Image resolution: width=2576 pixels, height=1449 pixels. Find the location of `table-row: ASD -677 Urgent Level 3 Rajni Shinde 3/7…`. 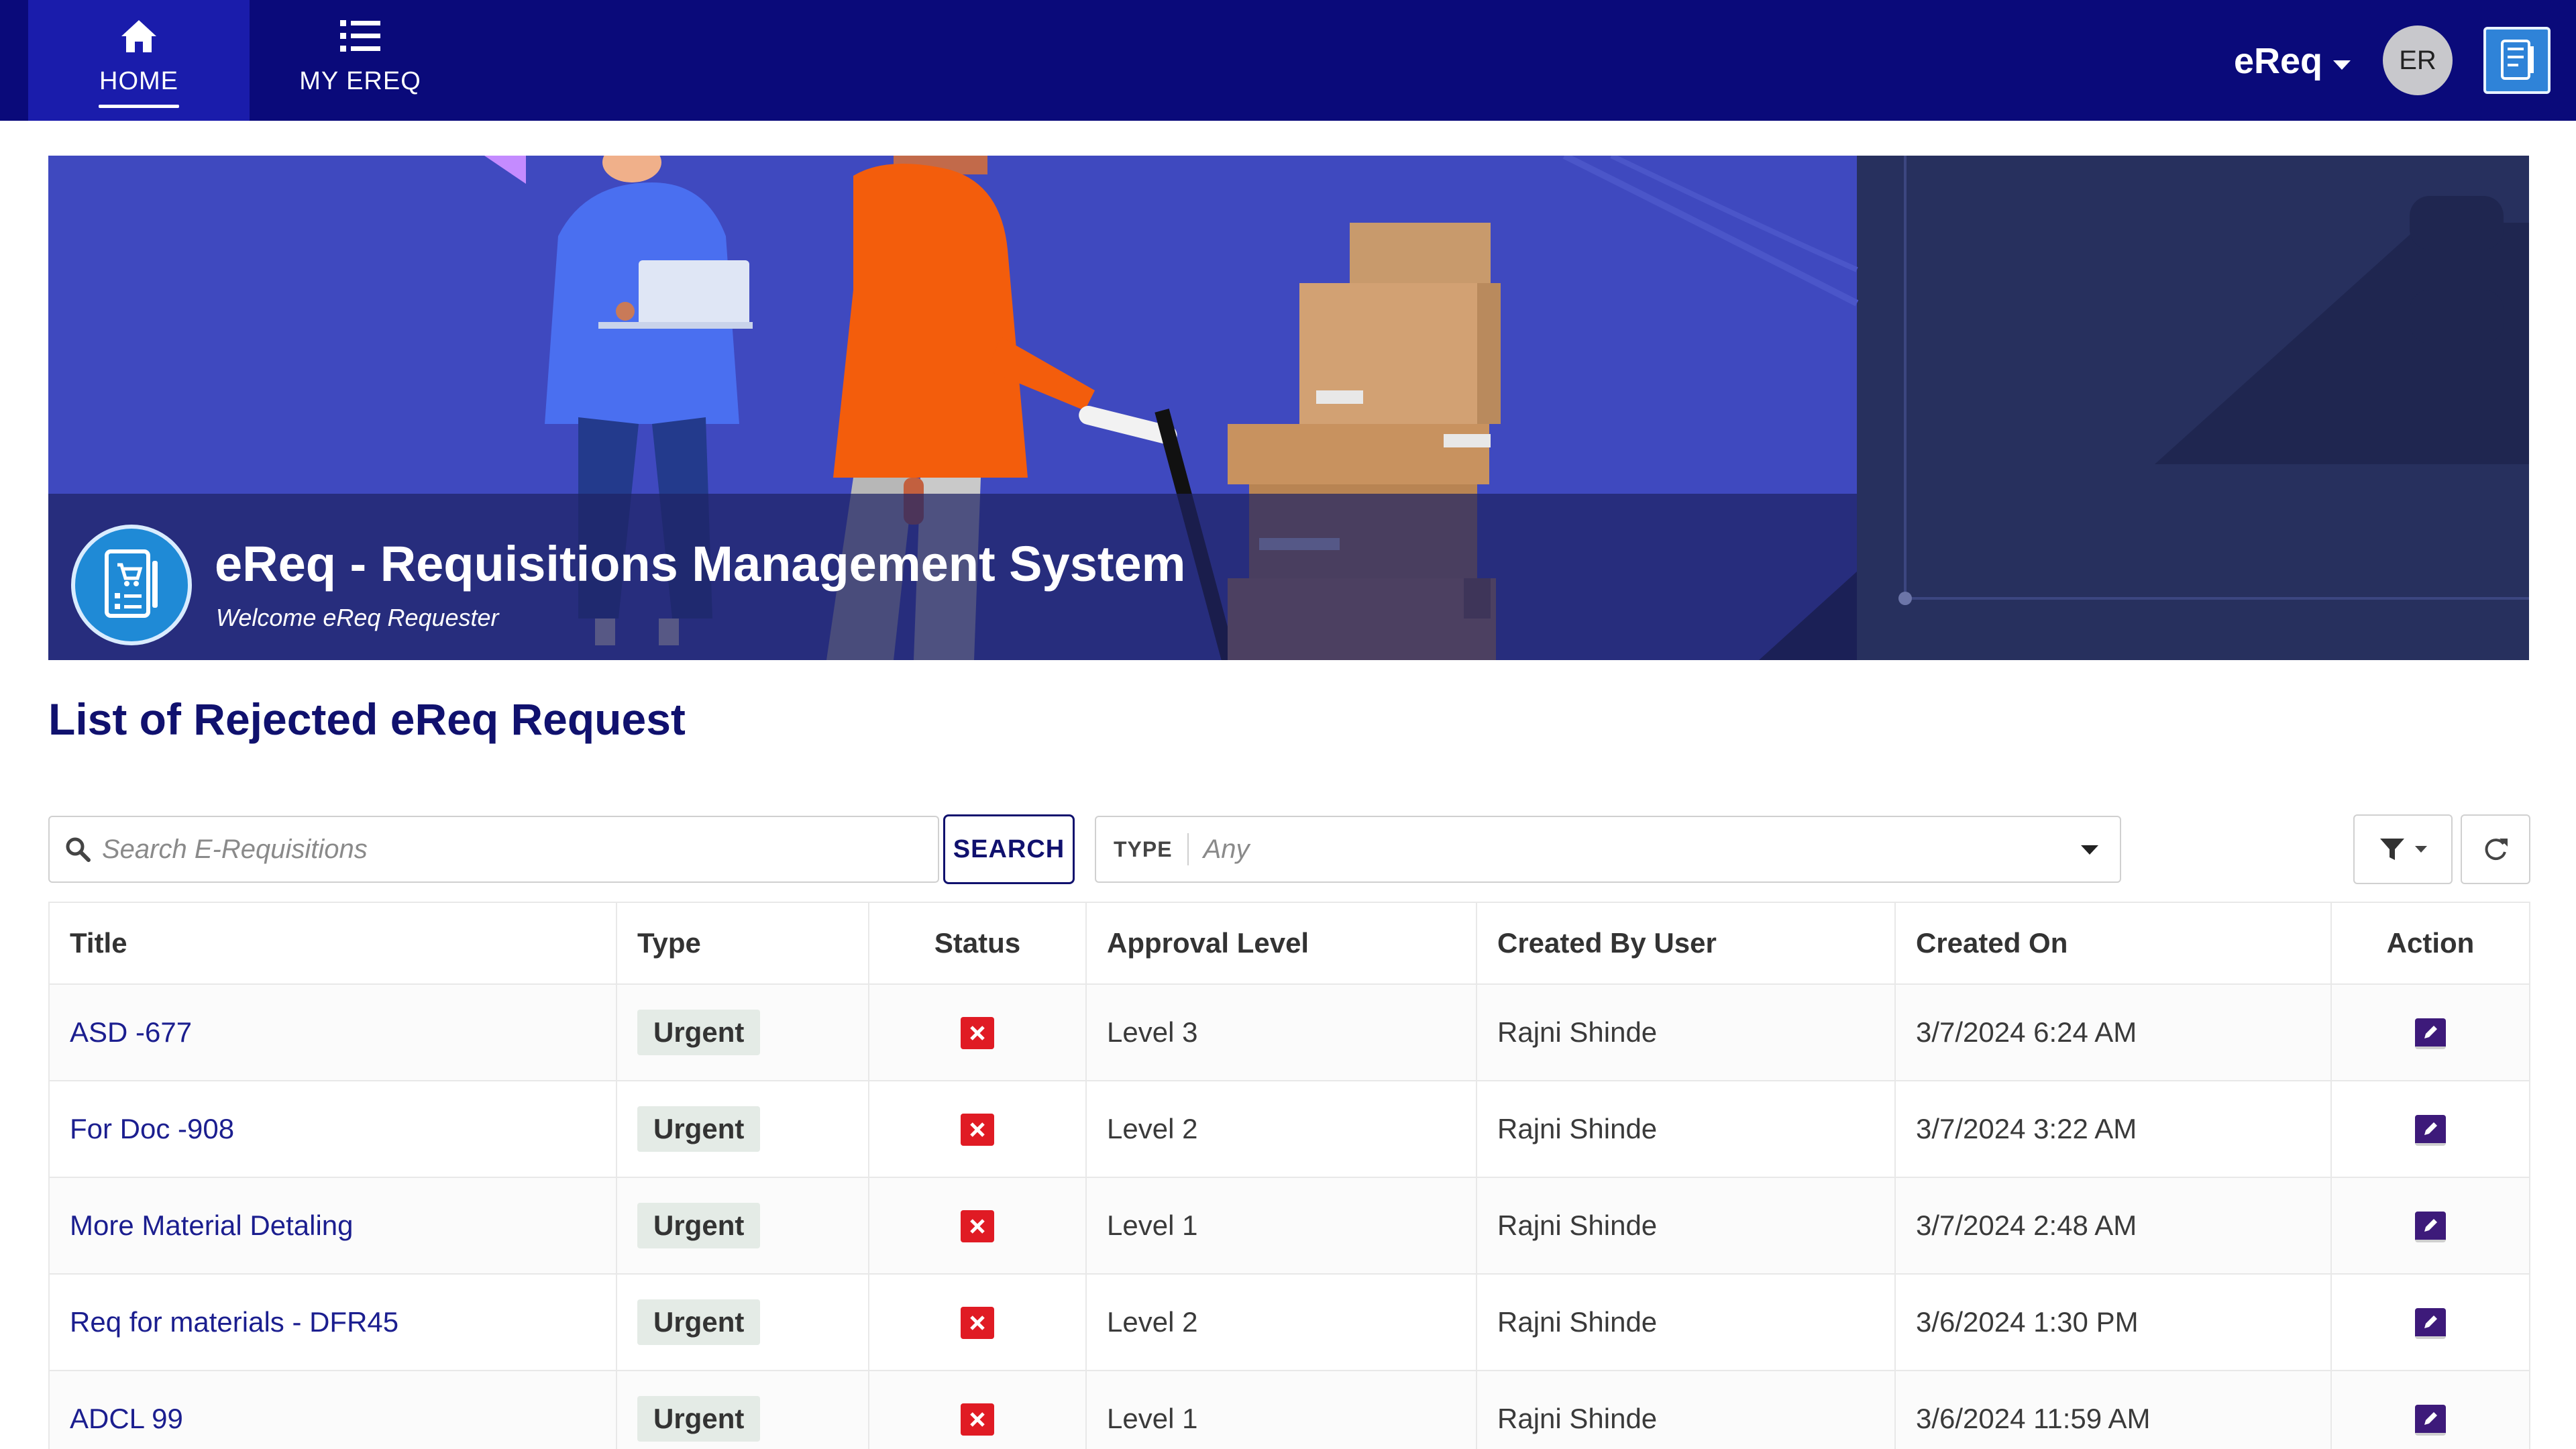

table-row: ASD -677 Urgent Level 3 Rajni Shinde 3/7… is located at coordinates (1289, 1032).